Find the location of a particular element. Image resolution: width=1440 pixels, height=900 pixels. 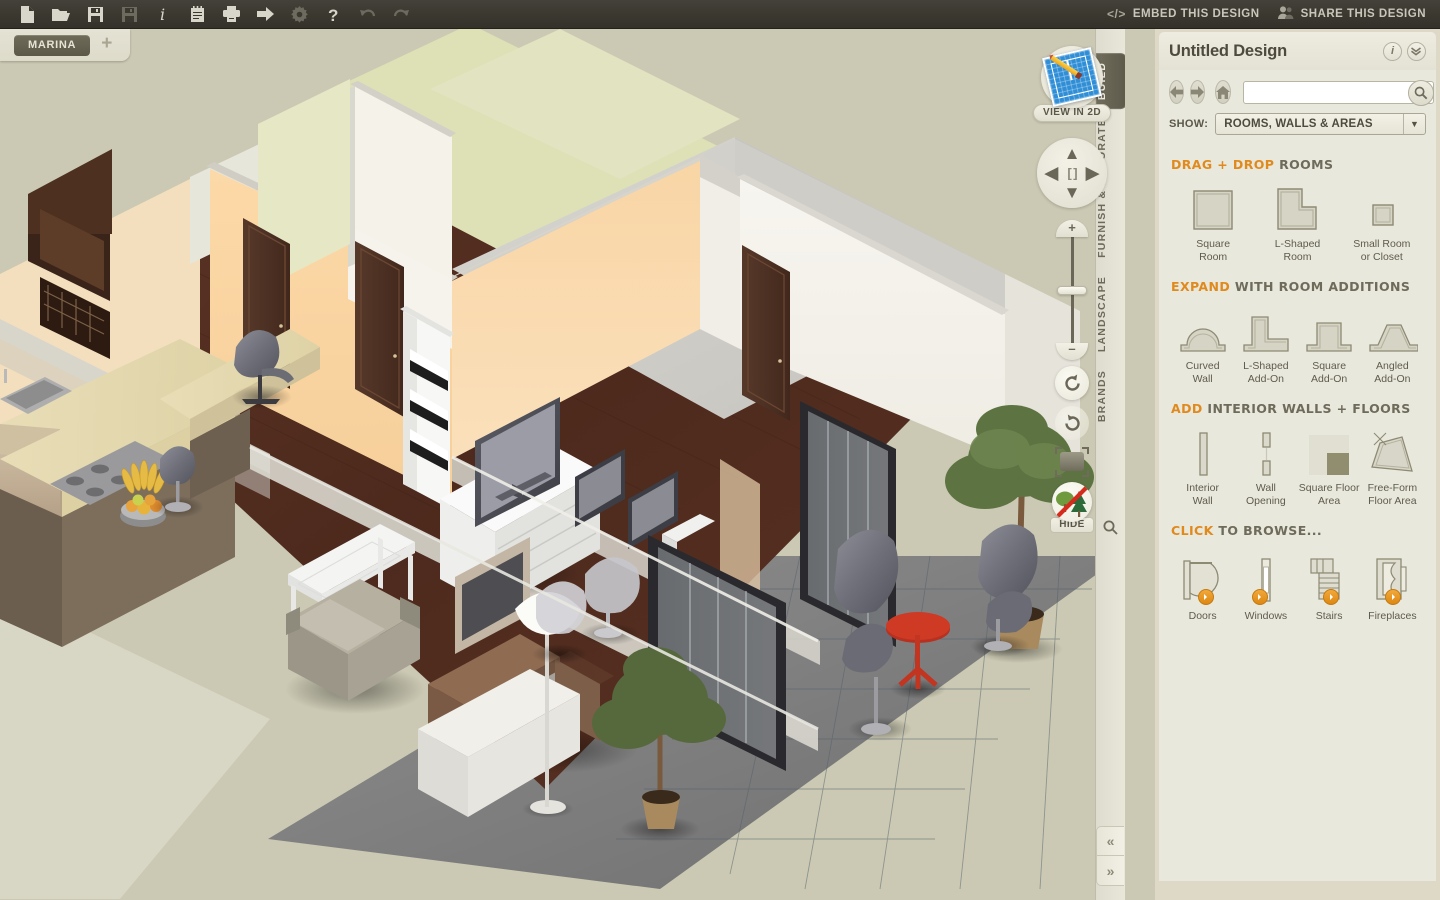

rotate-left-button is located at coordinates (1072, 383).